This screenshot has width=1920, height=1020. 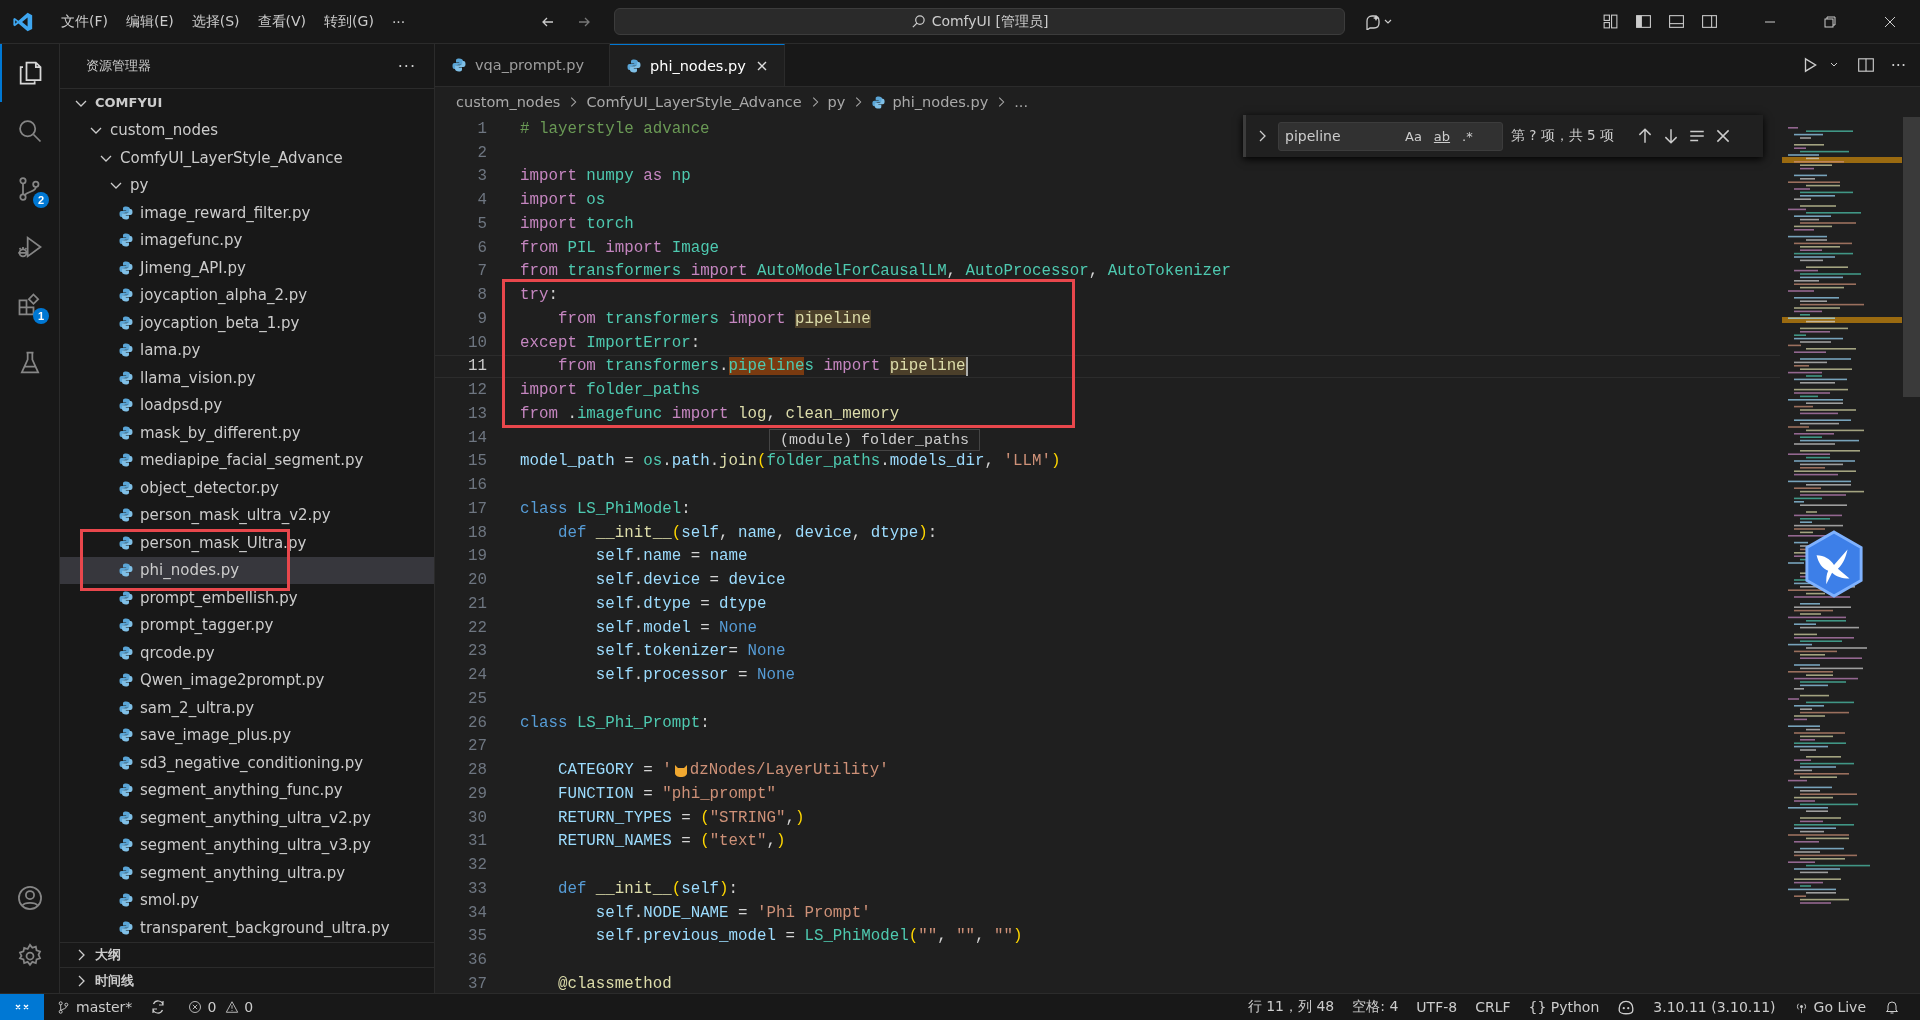 What do you see at coordinates (1834, 564) in the screenshot?
I see `hexagon-bird-icon` at bounding box center [1834, 564].